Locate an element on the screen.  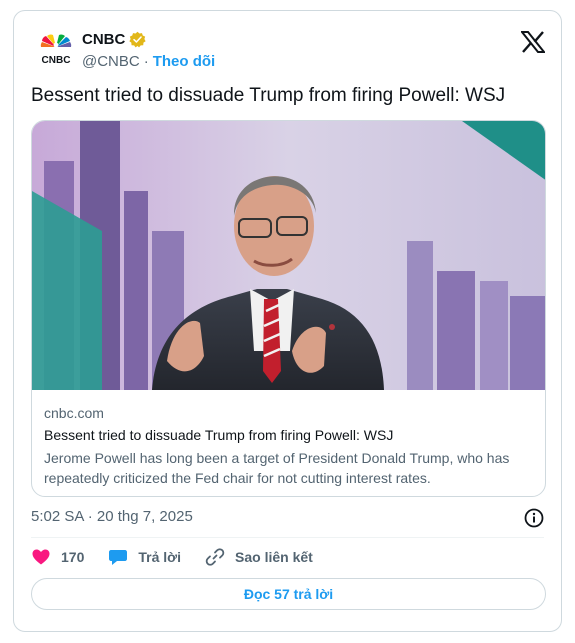
cnbc-logo: CNBC is located at coordinates (56, 48).